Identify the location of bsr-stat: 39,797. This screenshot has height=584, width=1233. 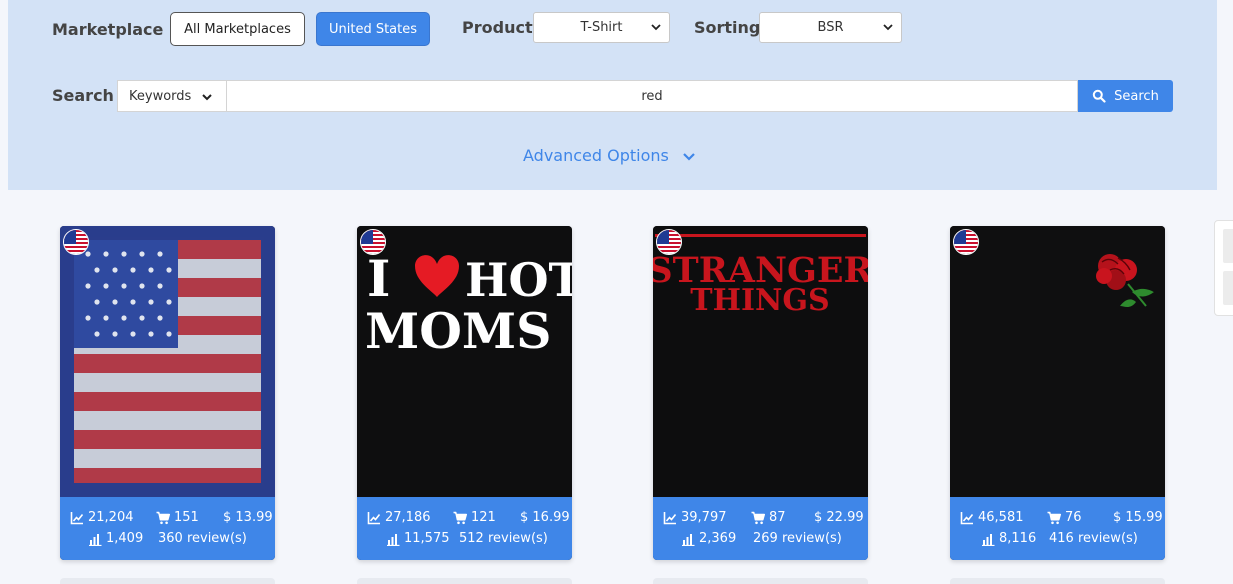
(695, 517).